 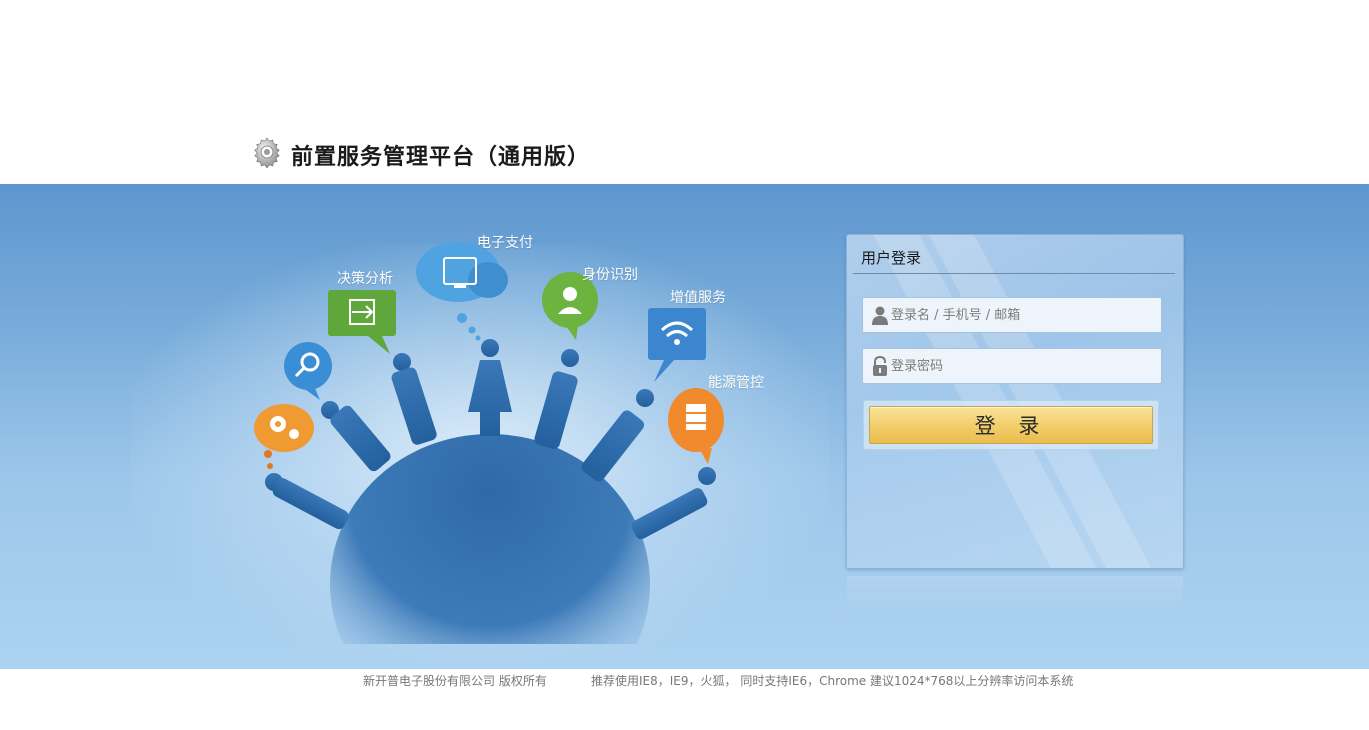 I want to click on decision-bubble, so click(x=362, y=322).